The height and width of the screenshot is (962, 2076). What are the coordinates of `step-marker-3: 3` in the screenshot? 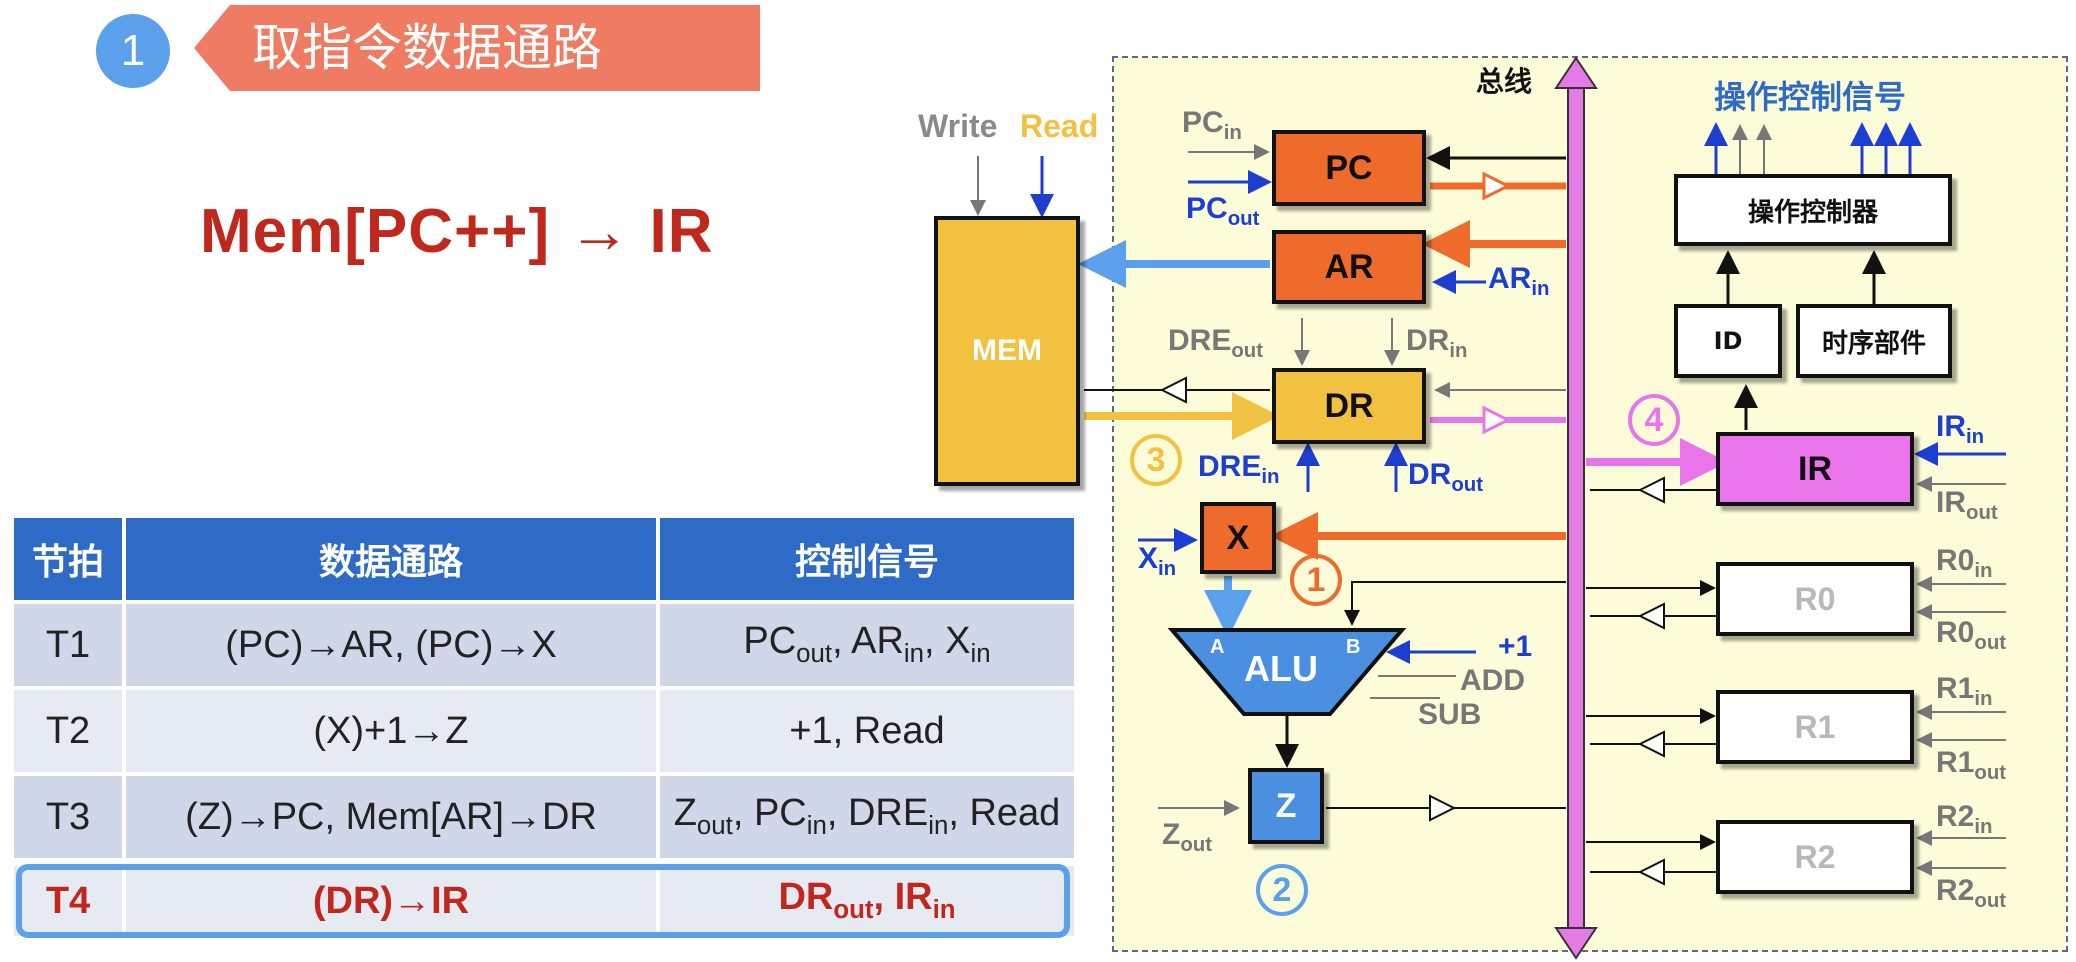 It's located at (1156, 460).